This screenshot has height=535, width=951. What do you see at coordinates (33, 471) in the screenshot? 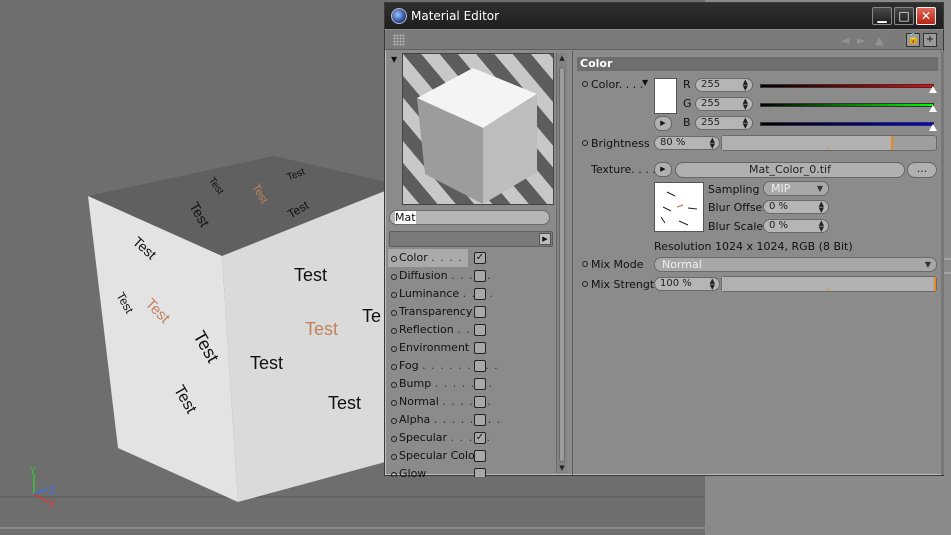
I see `axis-y-label: Y` at bounding box center [33, 471].